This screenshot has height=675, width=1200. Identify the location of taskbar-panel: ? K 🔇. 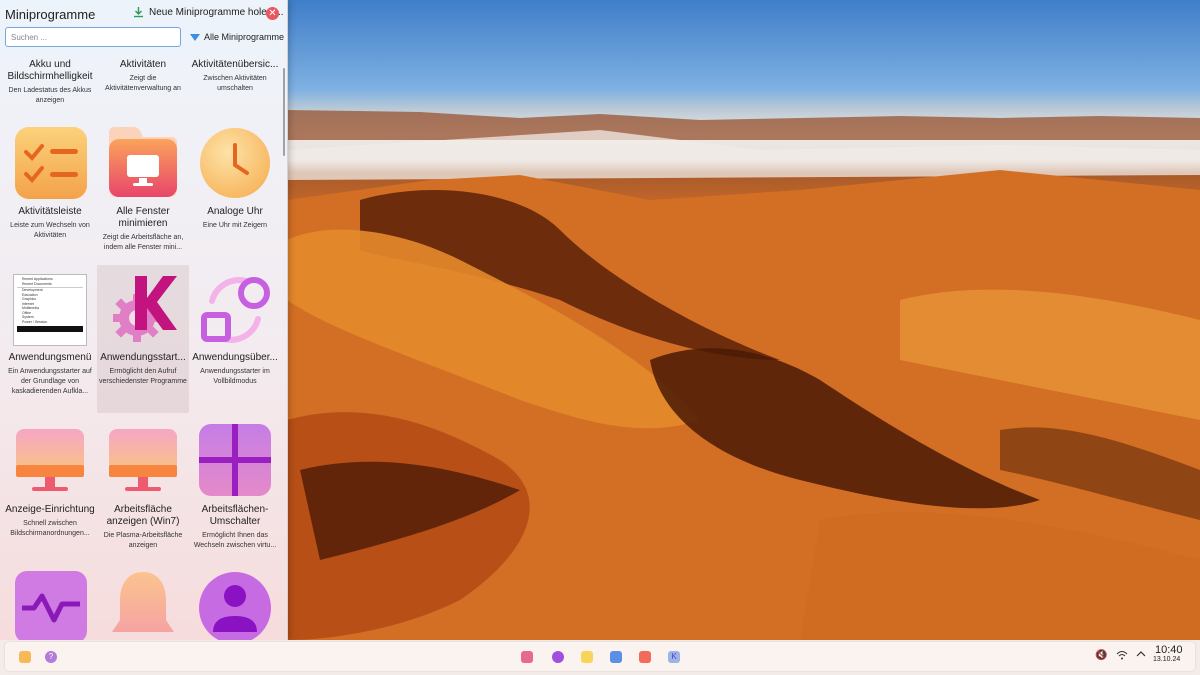
(600, 656).